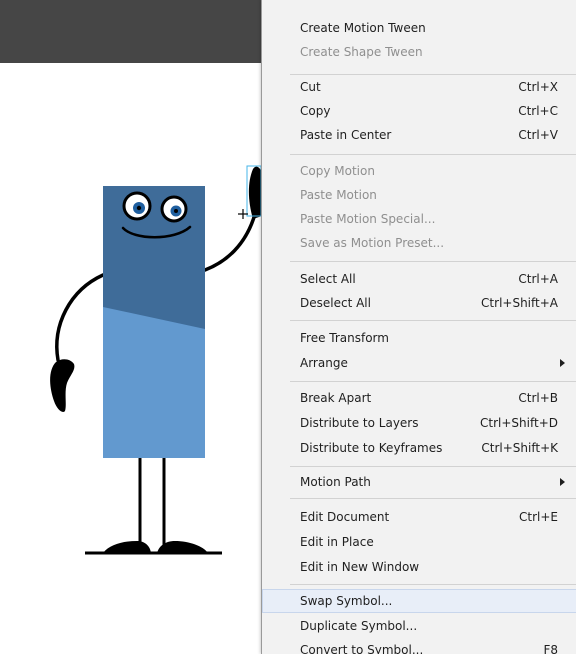  Describe the element at coordinates (519, 423) in the screenshot. I see `menu-item-shortcut: Ctrl+Shift+D` at that location.